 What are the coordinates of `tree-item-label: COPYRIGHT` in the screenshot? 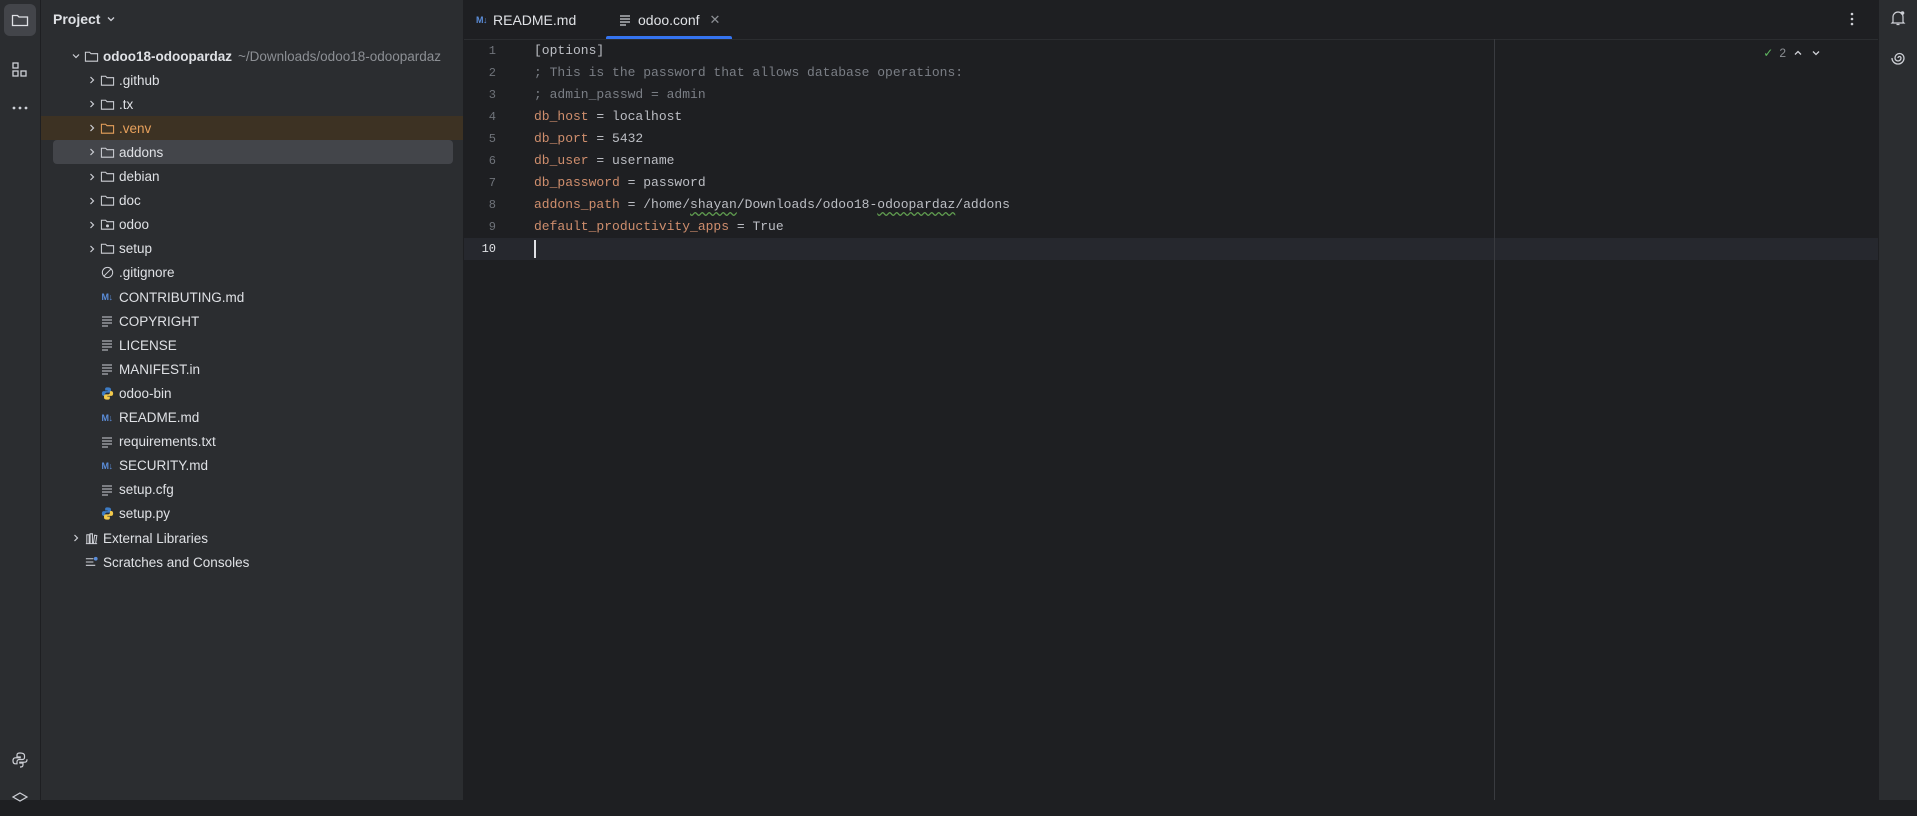 It's located at (159, 321).